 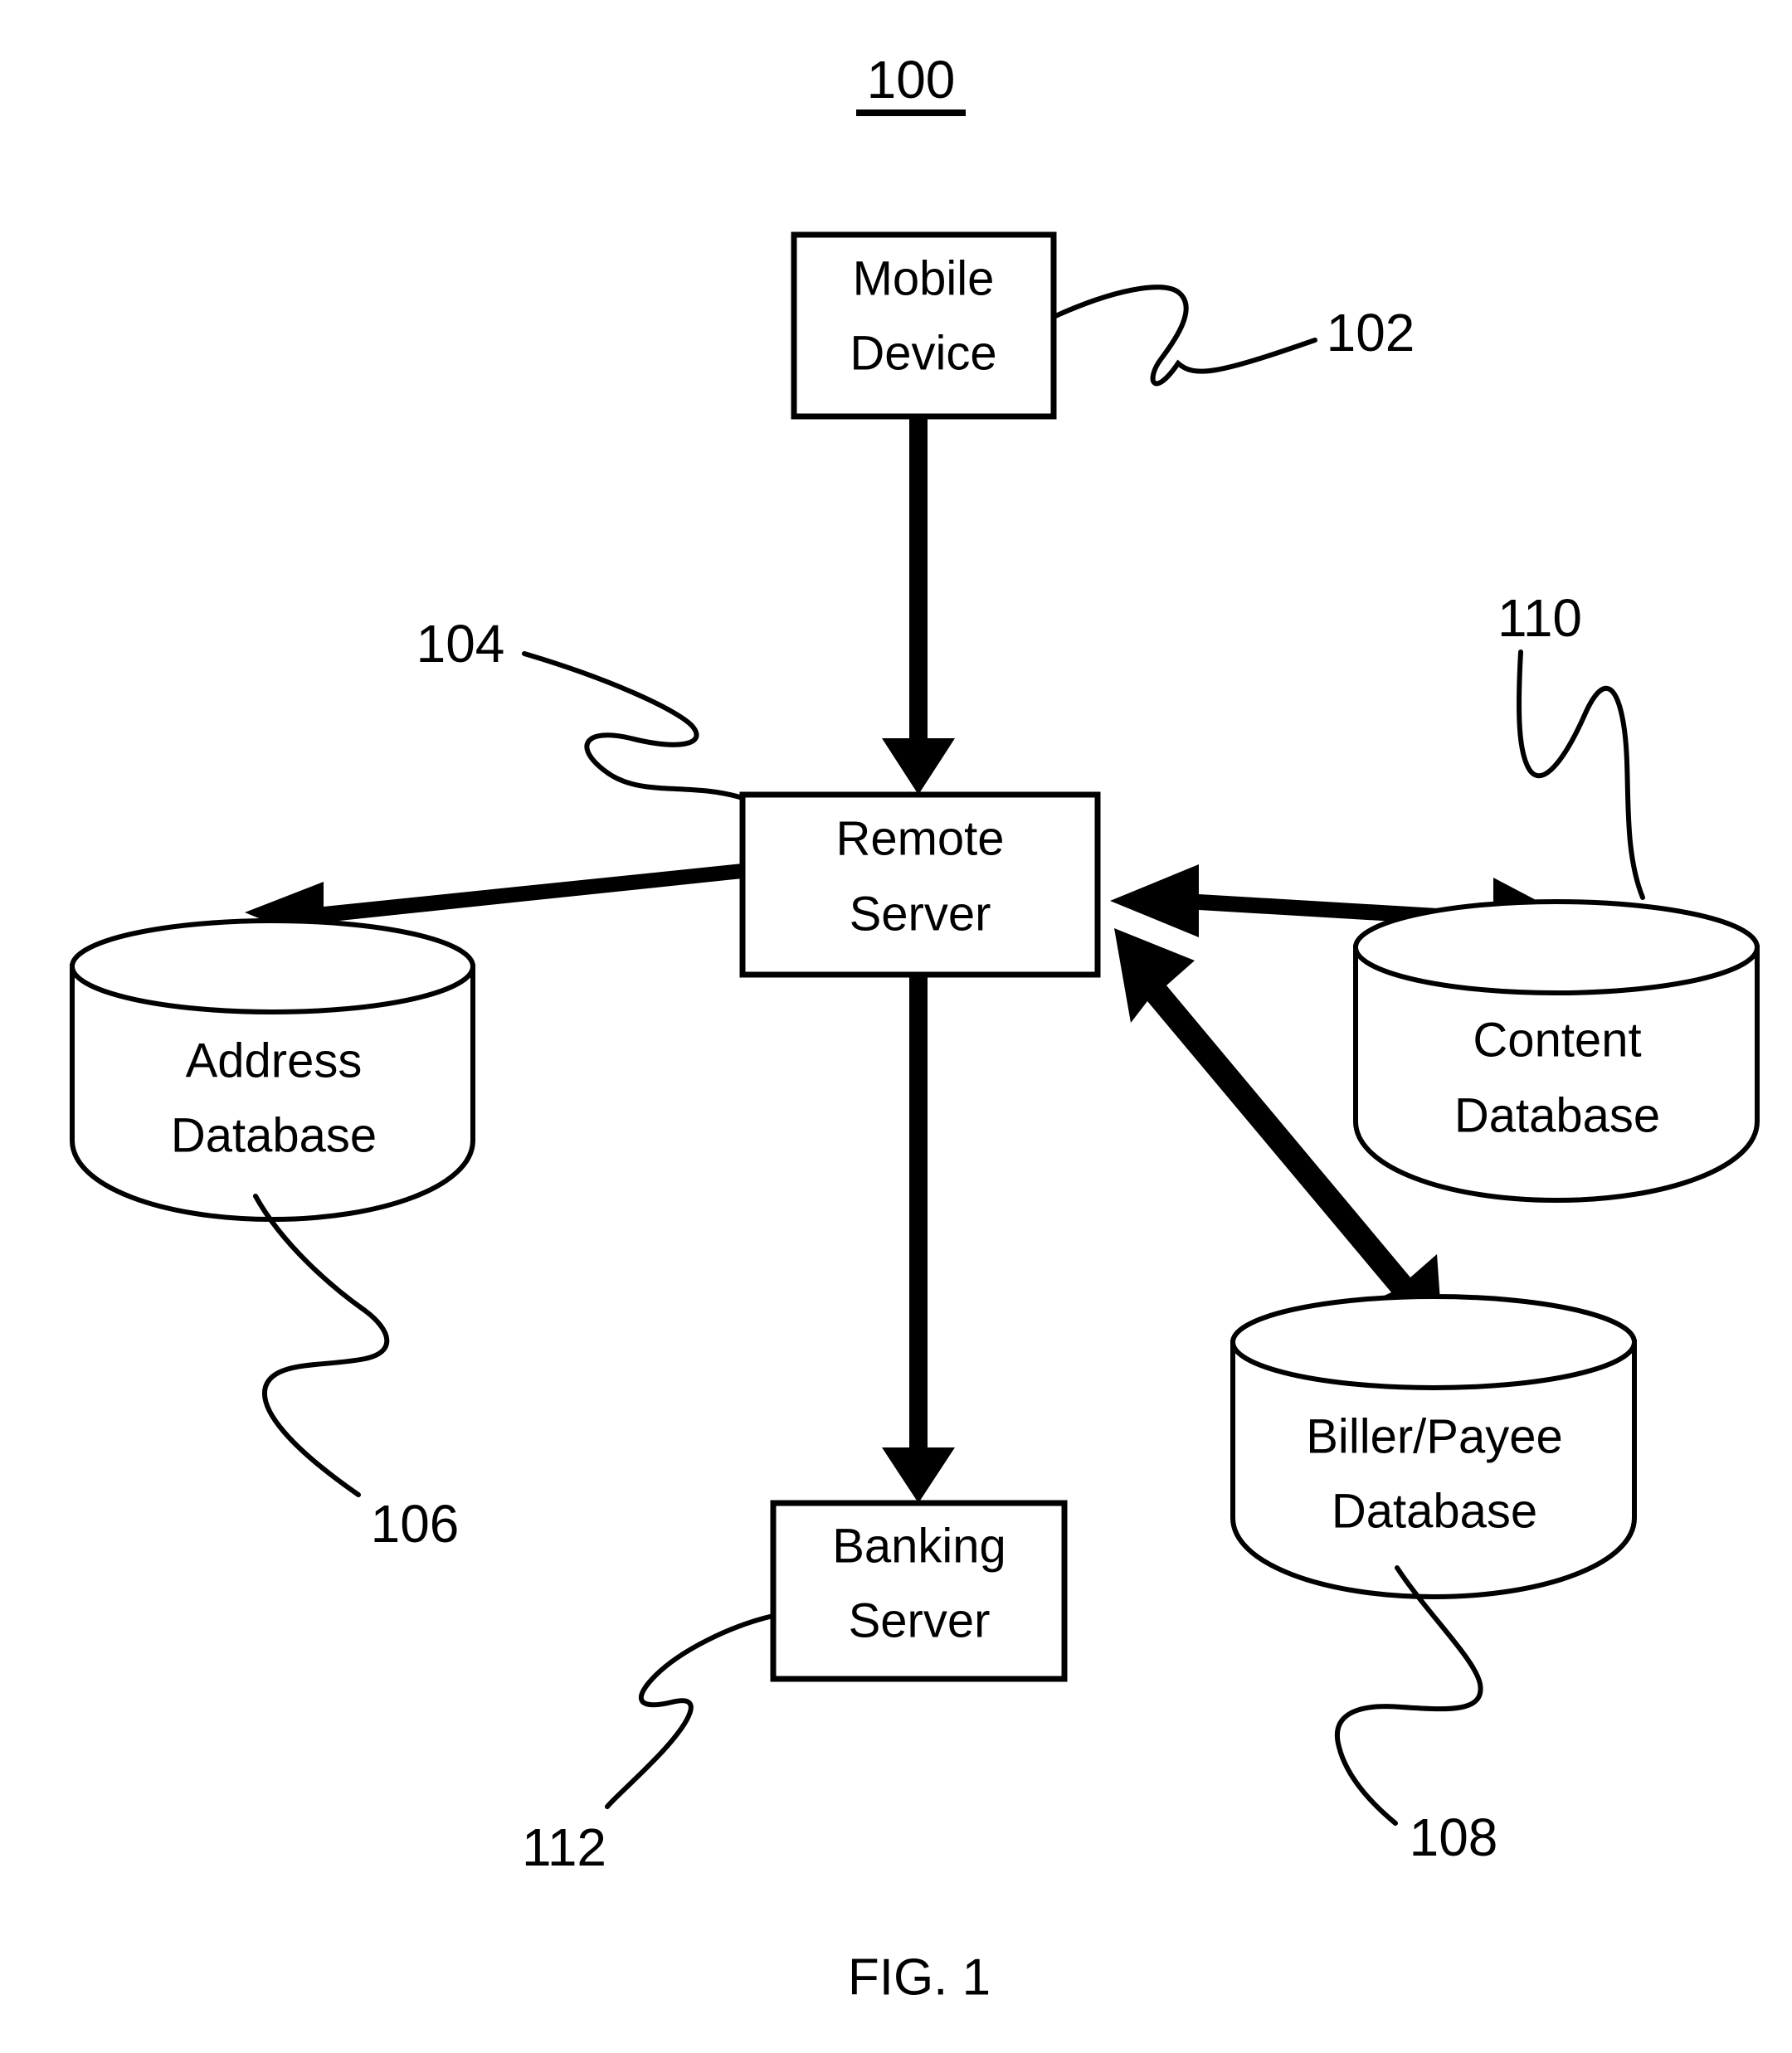 I want to click on arrow-remote-to-banking, so click(x=918, y=1239).